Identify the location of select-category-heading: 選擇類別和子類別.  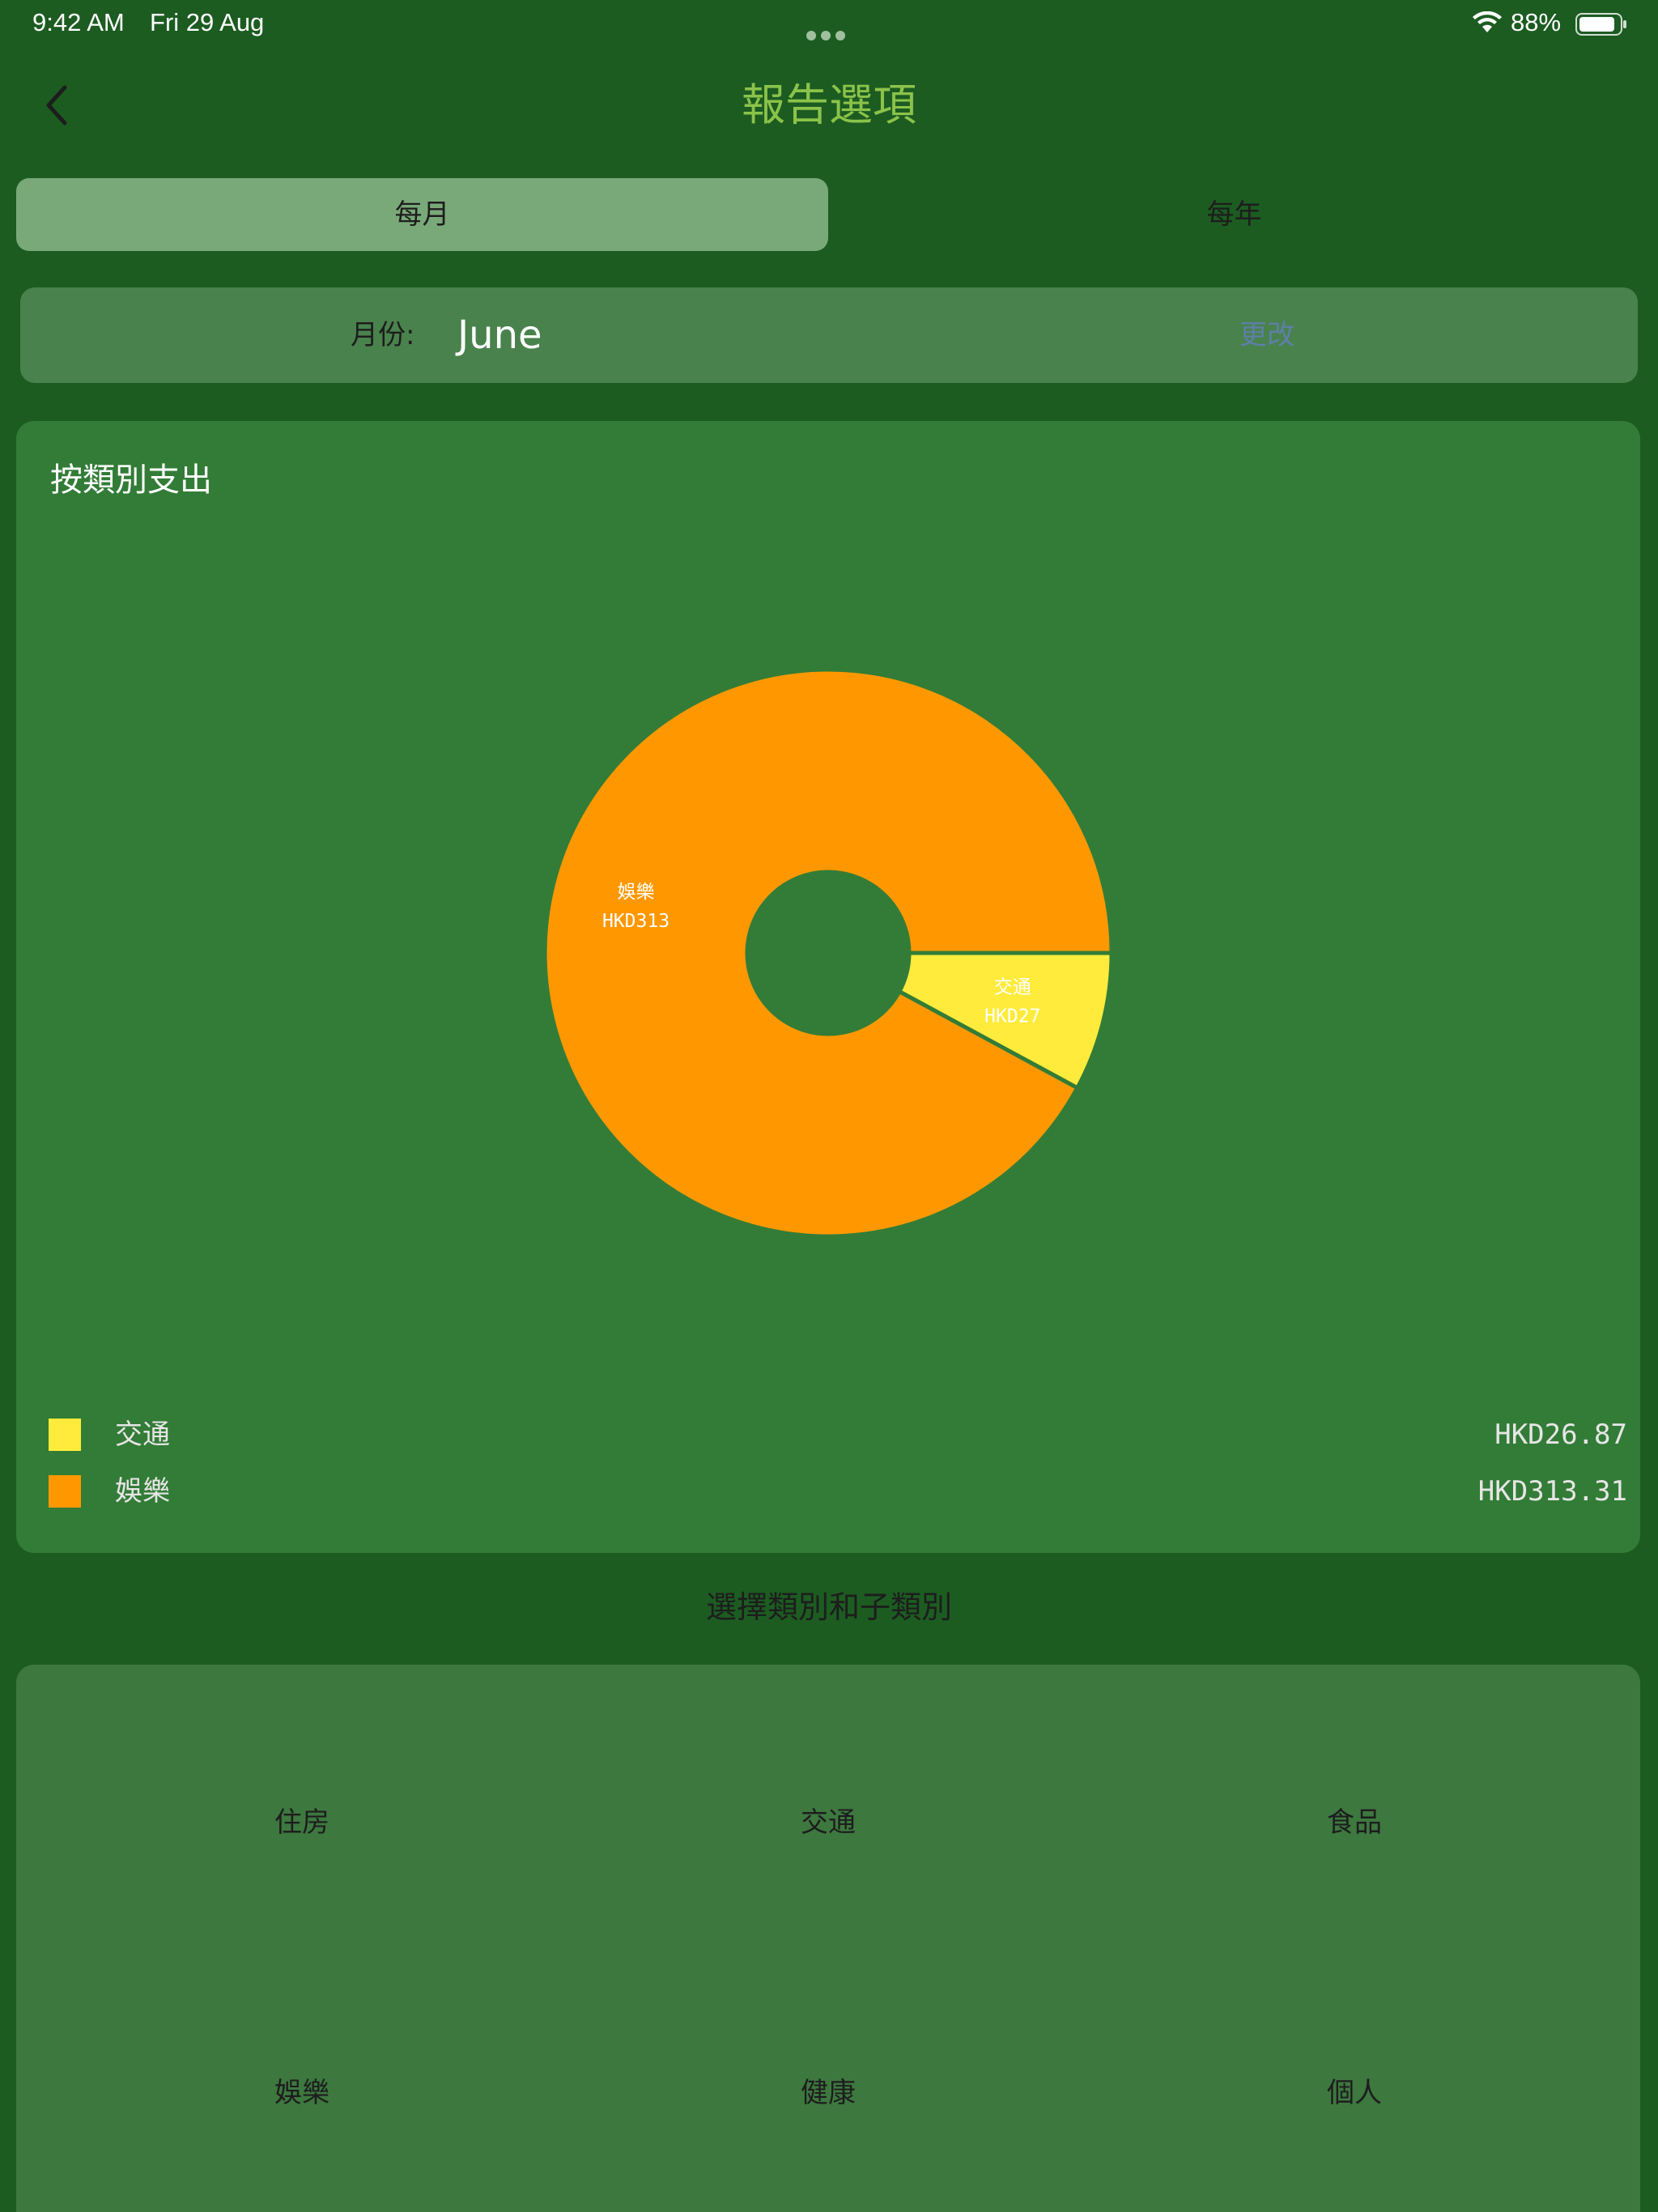
(828, 1607).